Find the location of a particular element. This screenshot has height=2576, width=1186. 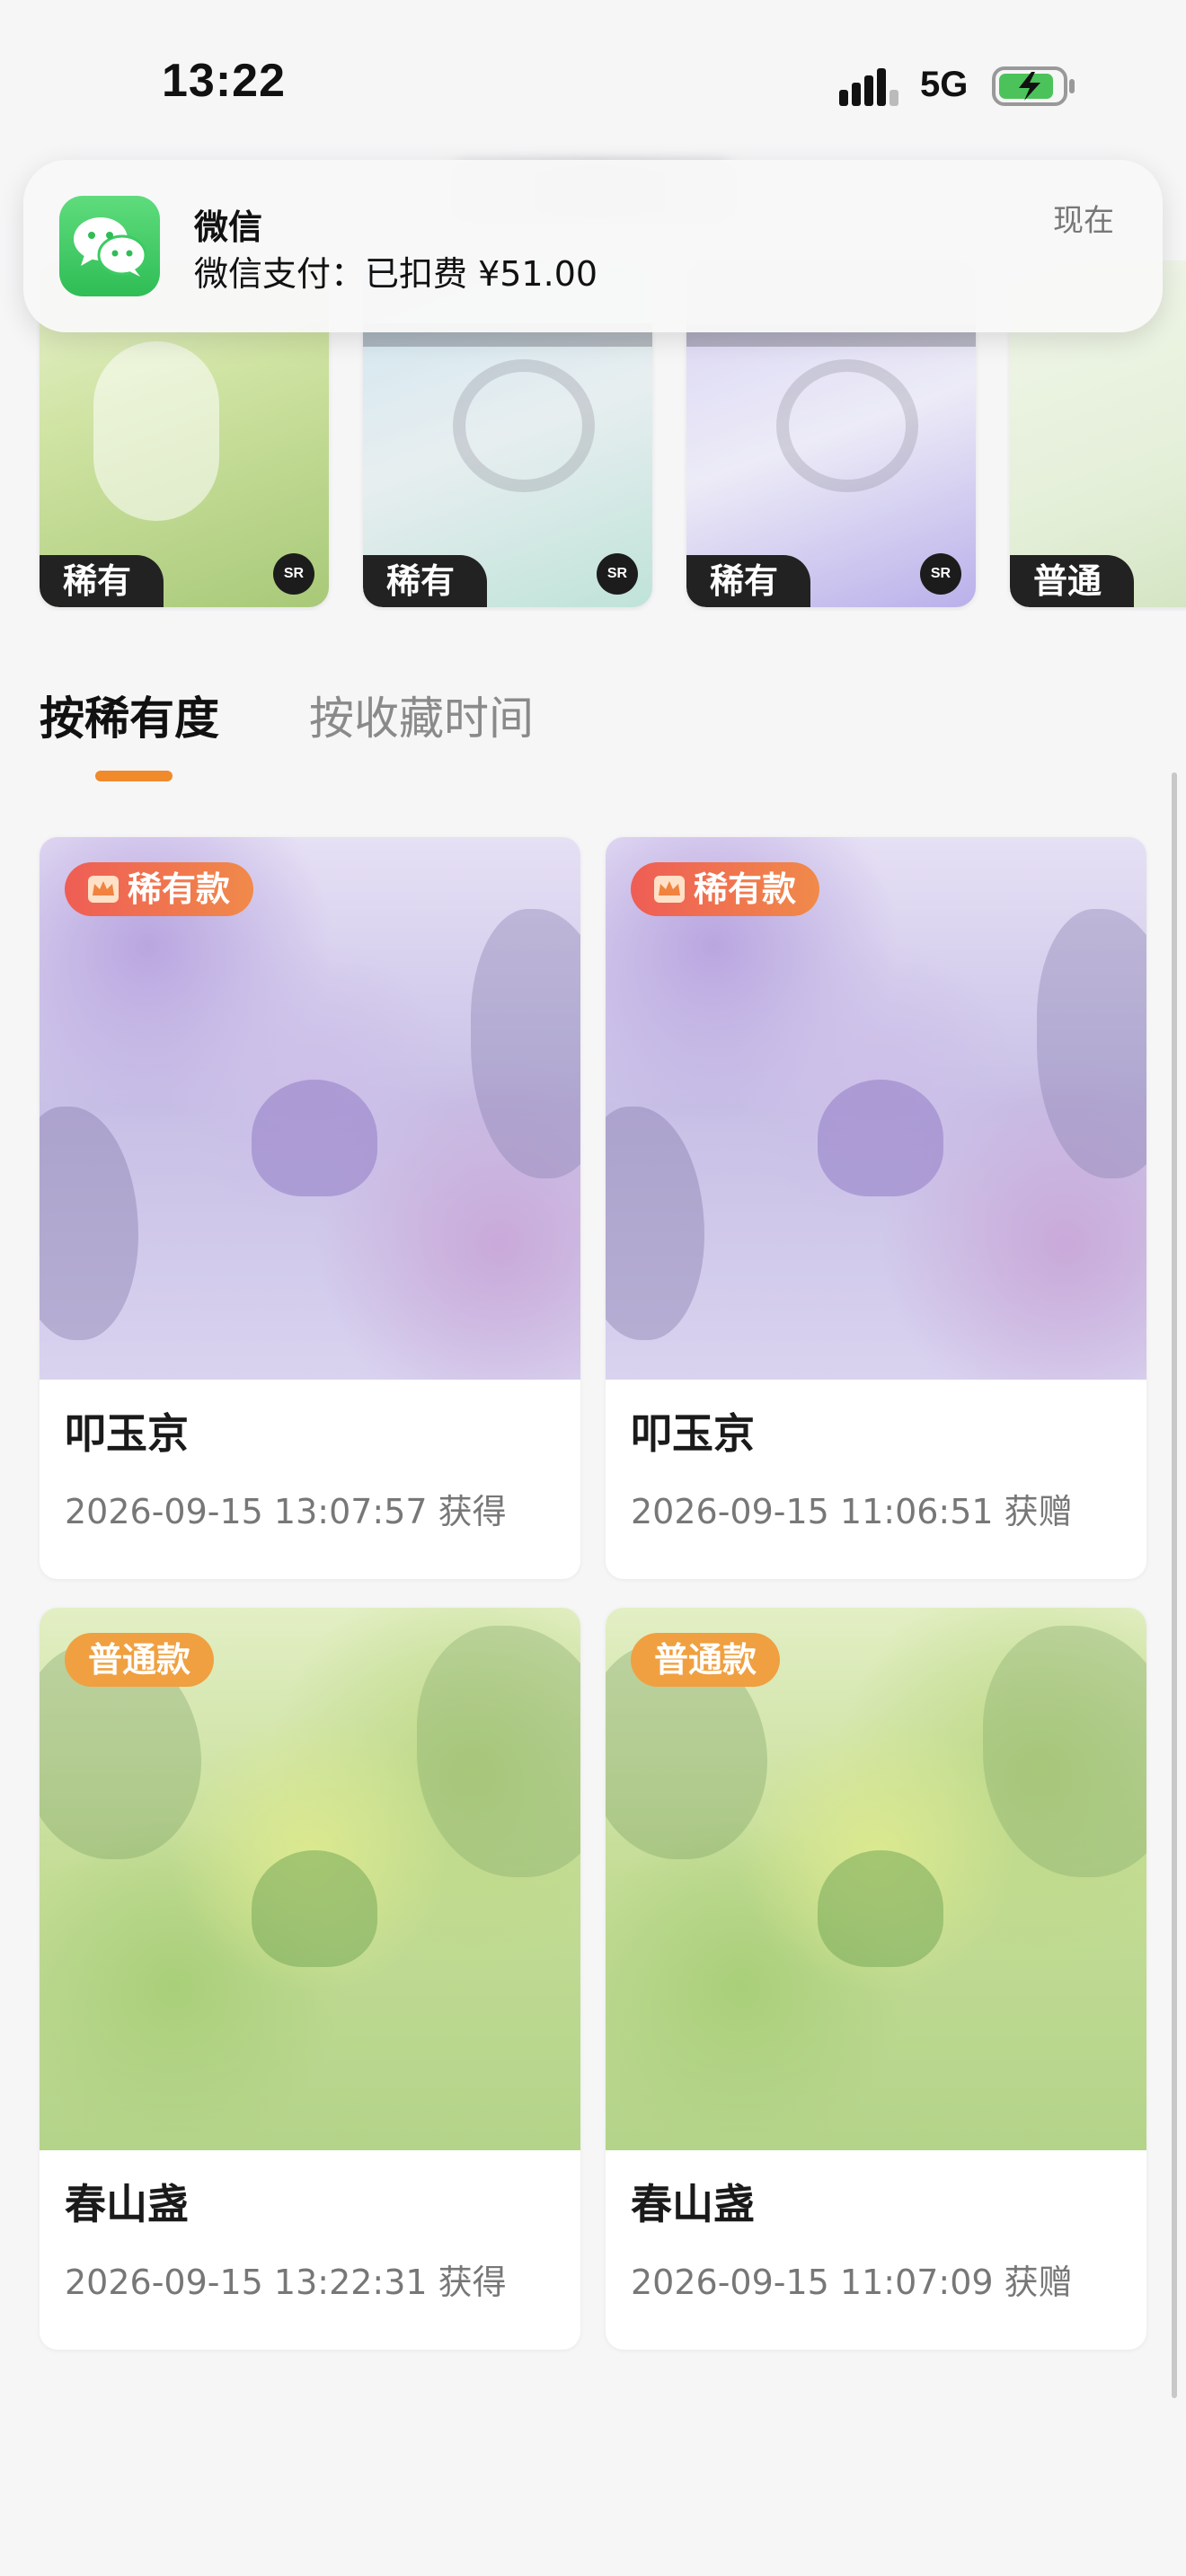

card-acquired-time: 2026-09-15 11:06:51 获赠 is located at coordinates (852, 1511).